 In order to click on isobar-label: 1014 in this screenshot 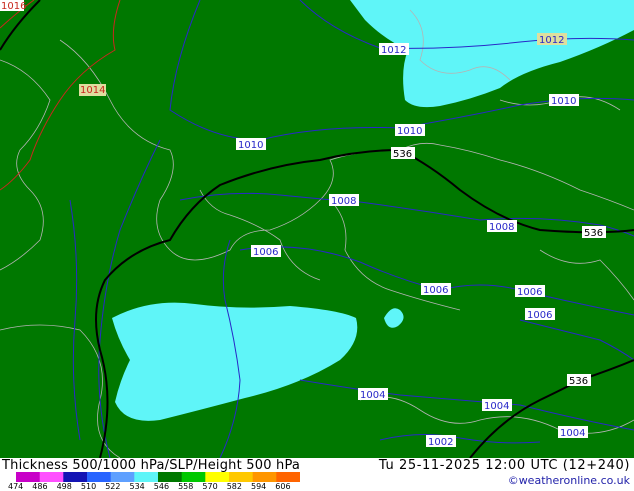, I will do `click(92, 90)`.